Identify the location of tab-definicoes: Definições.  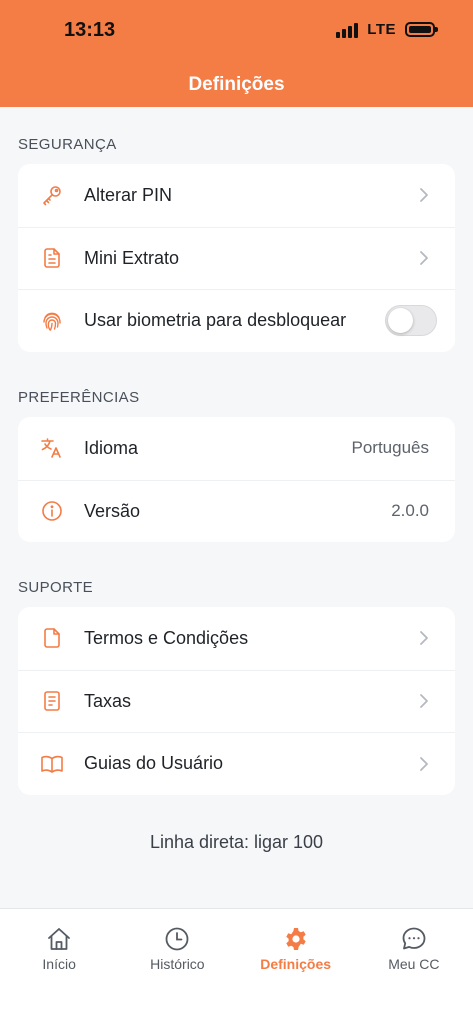
(296, 966).